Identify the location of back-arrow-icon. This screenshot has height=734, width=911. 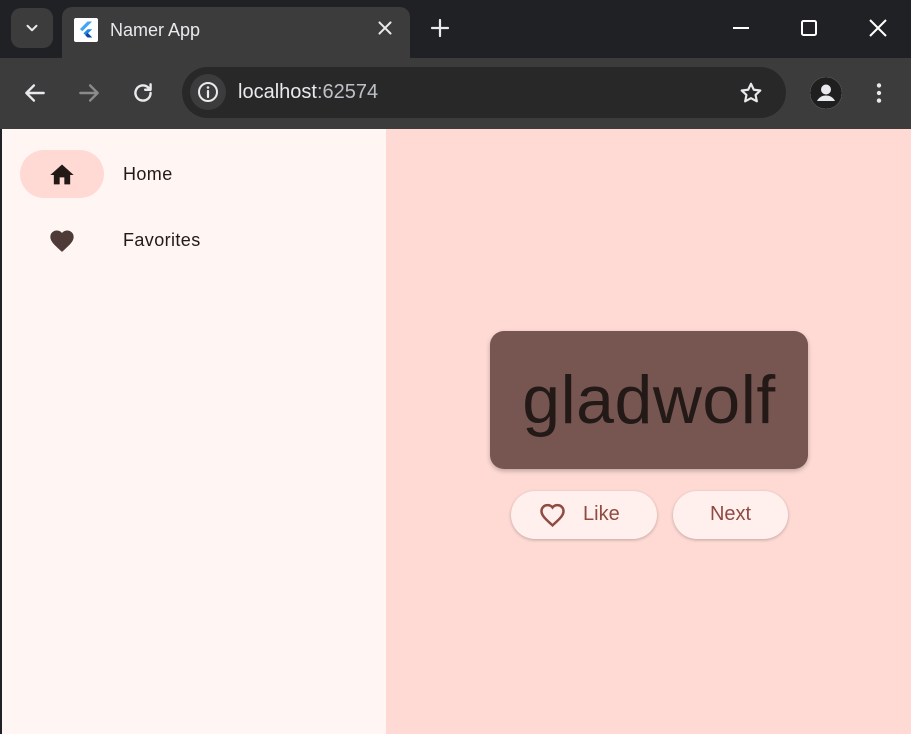
(35, 93).